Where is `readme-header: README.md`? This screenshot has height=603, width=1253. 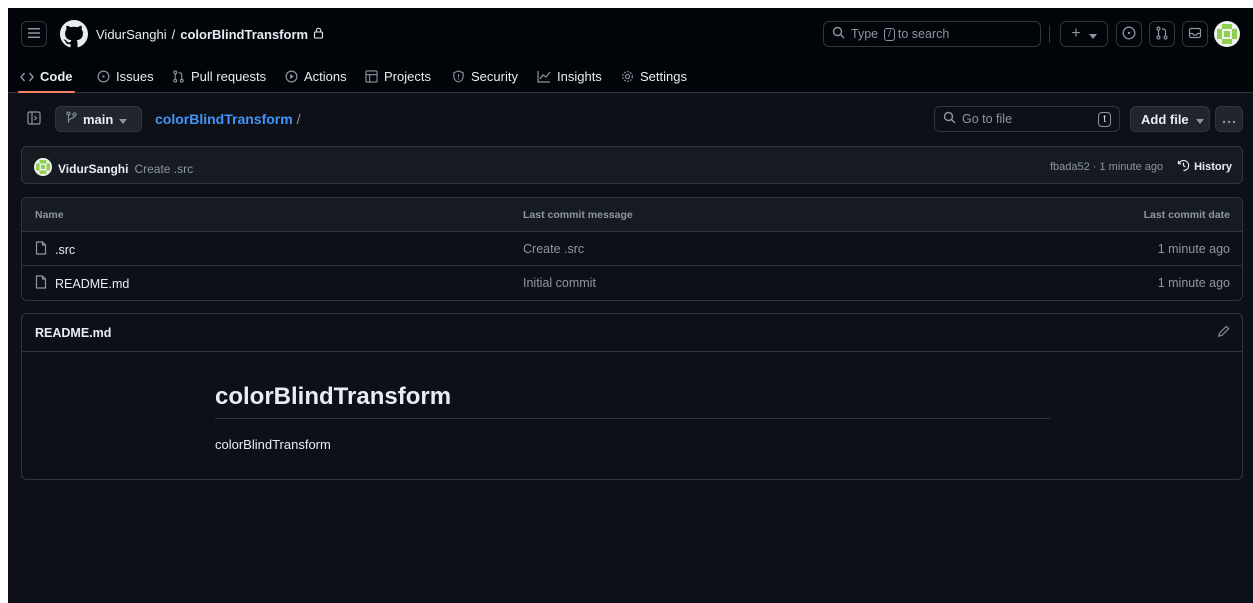
readme-header: README.md is located at coordinates (632, 333).